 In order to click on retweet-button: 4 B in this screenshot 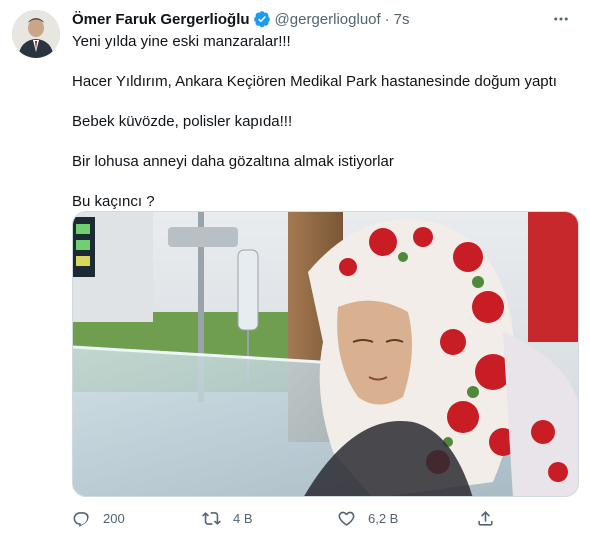, I will do `click(227, 518)`.